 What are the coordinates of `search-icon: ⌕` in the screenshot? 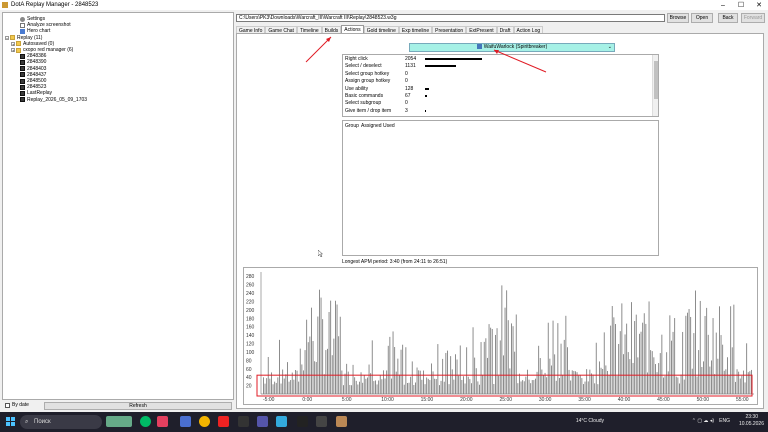 It's located at (27, 422).